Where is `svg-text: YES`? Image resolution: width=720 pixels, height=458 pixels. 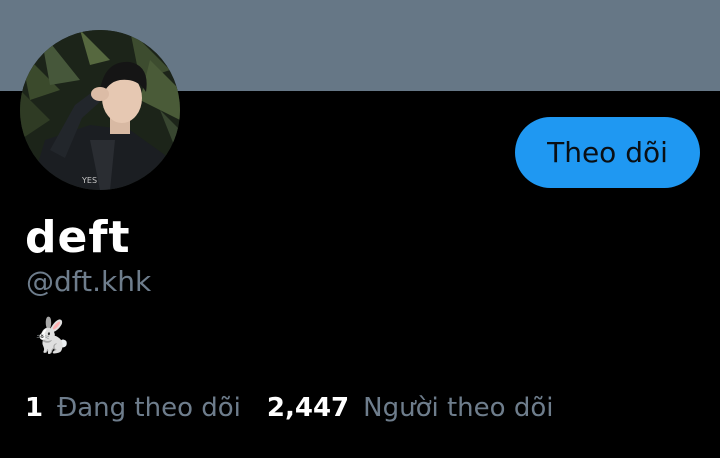
svg-text: YES is located at coordinates (89, 180).